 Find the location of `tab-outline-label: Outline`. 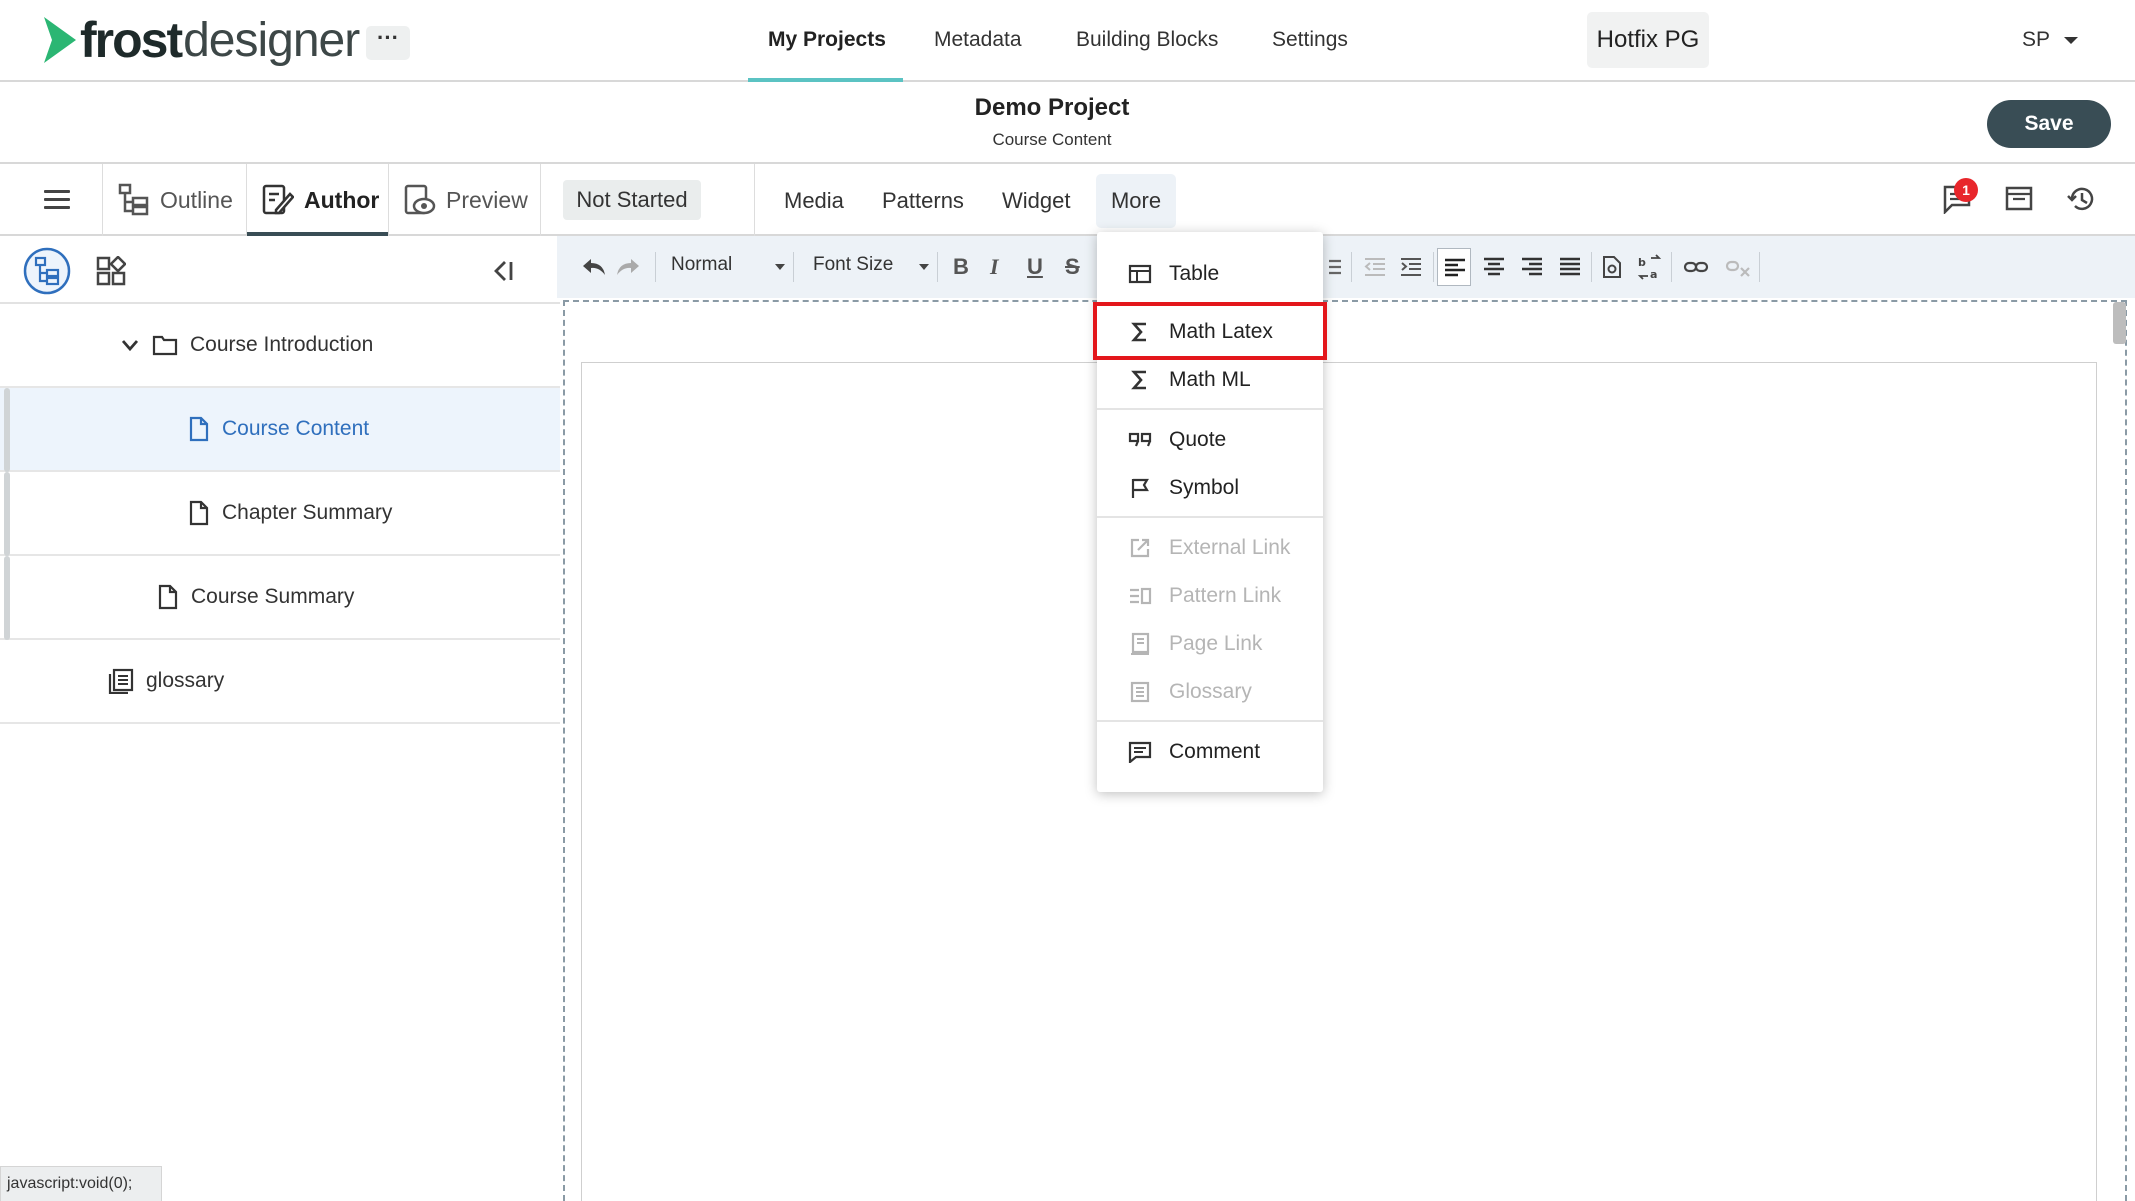

tab-outline-label: Outline is located at coordinates (196, 199).